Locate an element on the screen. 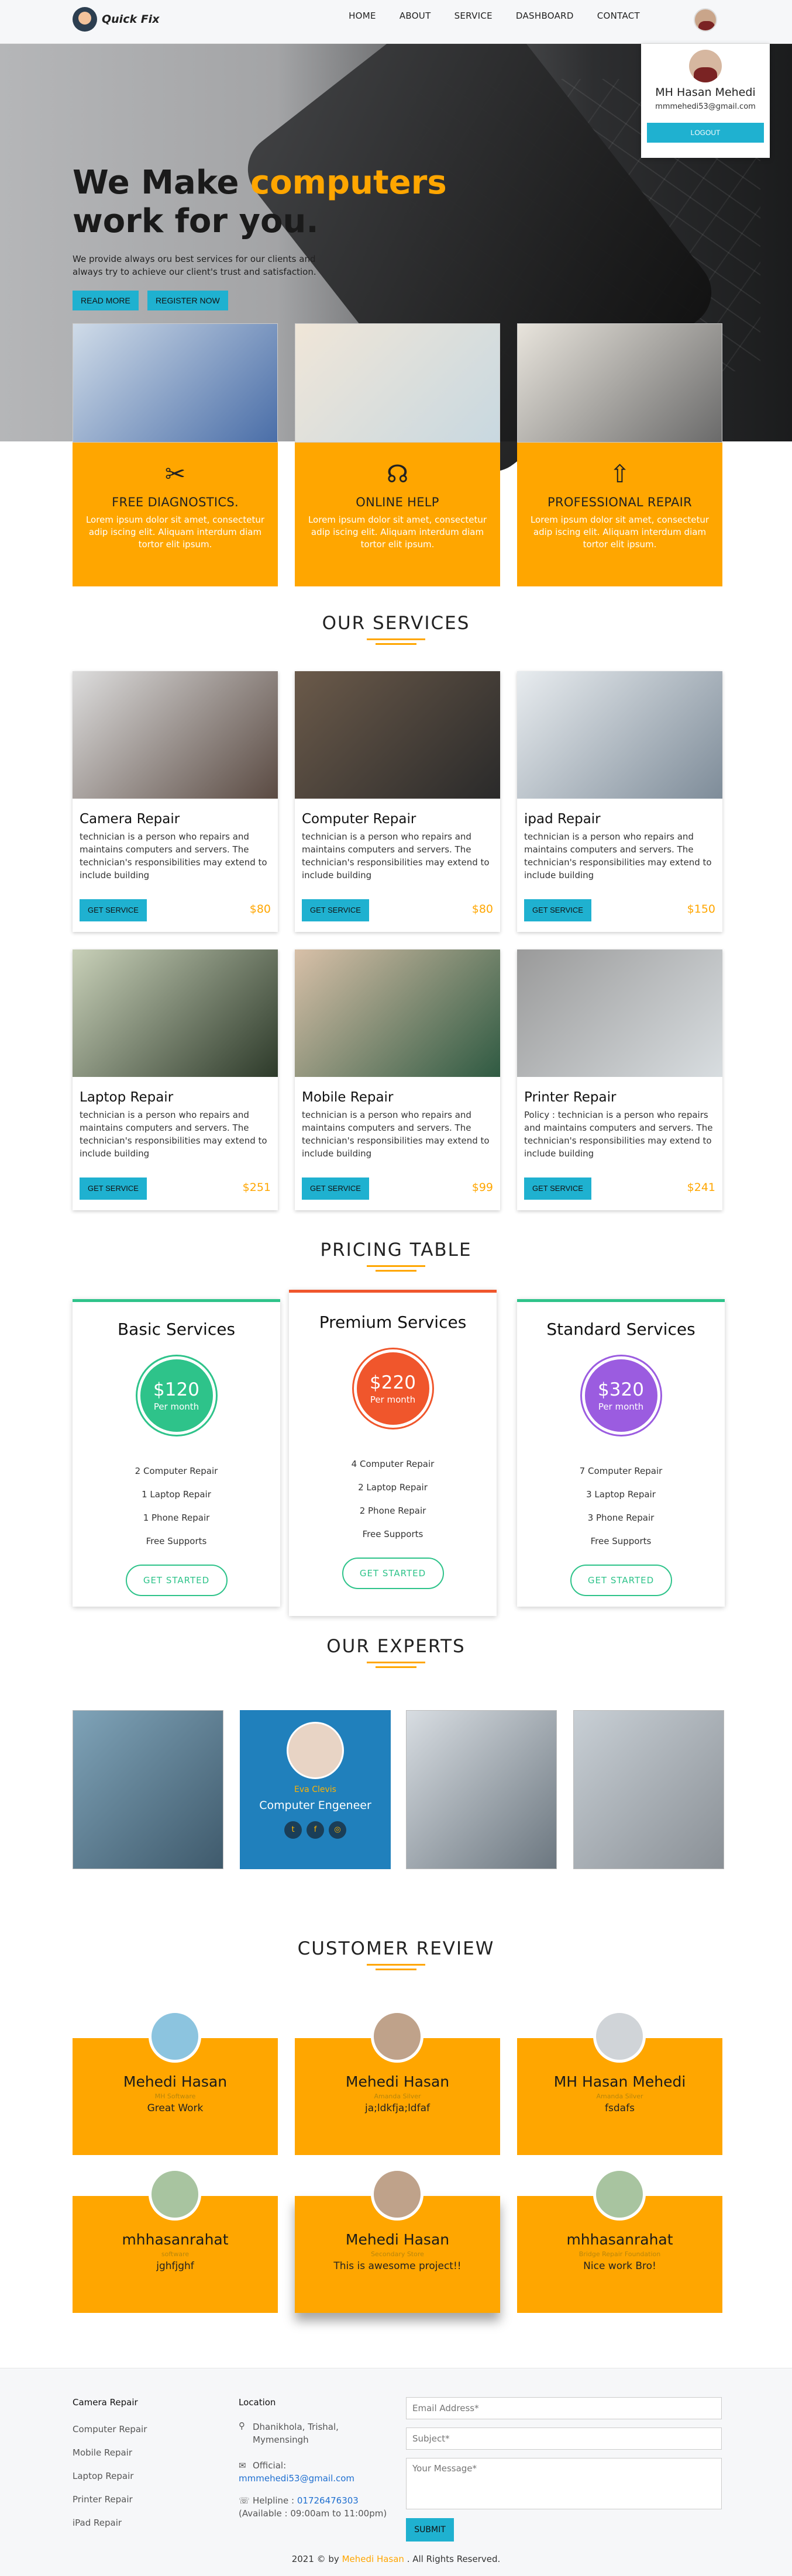 The height and width of the screenshot is (2576, 792). email-input is located at coordinates (564, 2408).